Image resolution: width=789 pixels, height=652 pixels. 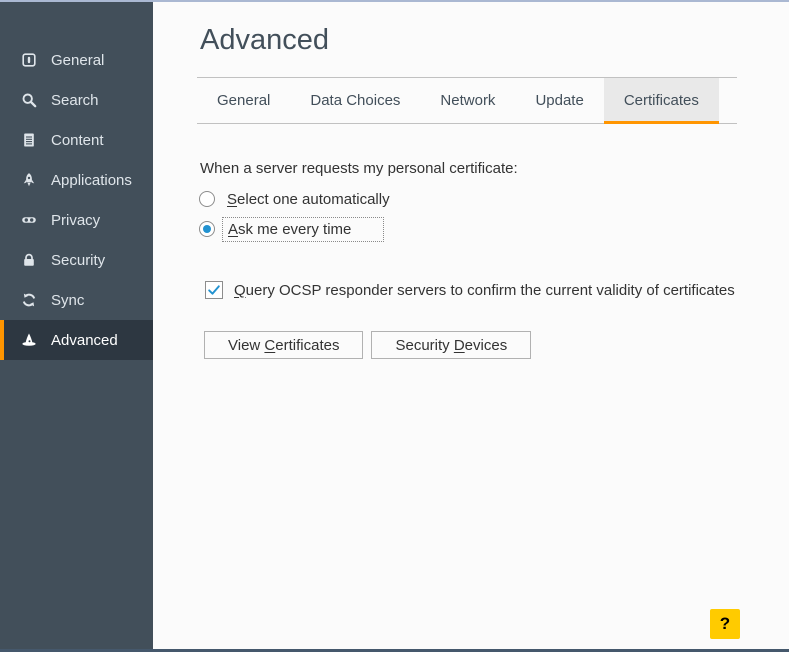 I want to click on sidebar-item-sync: Sync, so click(x=76, y=300).